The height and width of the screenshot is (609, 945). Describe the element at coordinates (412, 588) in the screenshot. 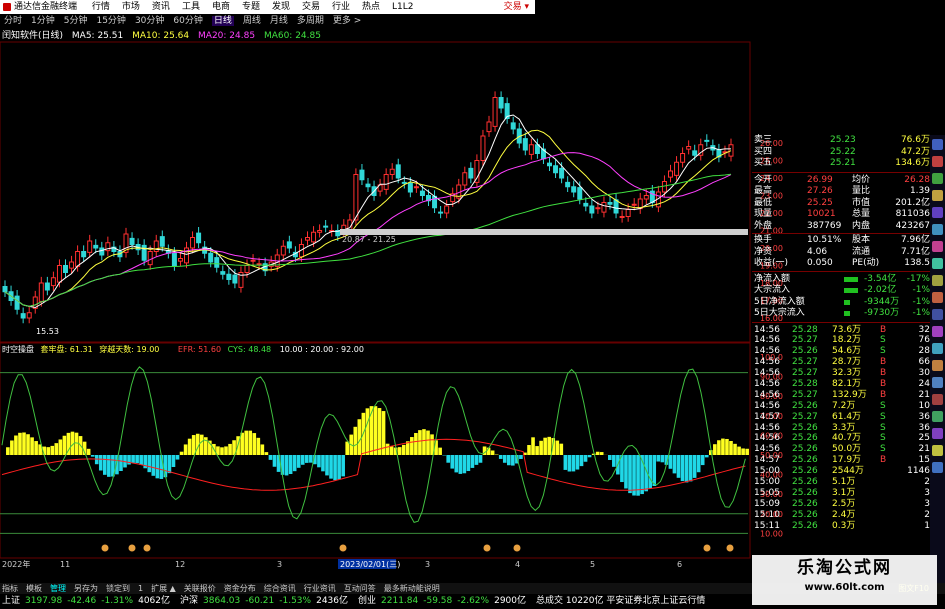

I see `bottom-tab: 最多新动能说明` at that location.